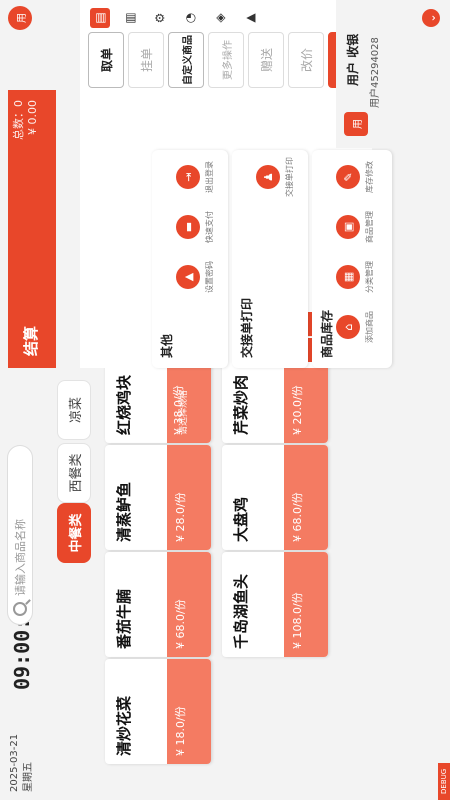 The height and width of the screenshot is (800, 450). What do you see at coordinates (167, 345) in the screenshot?
I see `group-title: 其他` at bounding box center [167, 345].